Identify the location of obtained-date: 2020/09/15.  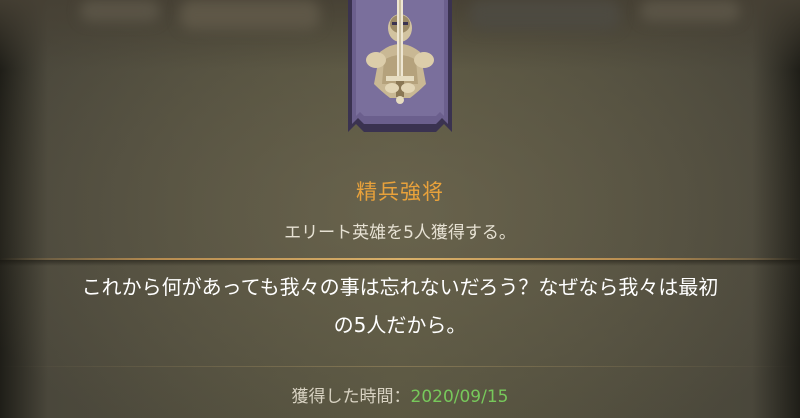
(459, 397).